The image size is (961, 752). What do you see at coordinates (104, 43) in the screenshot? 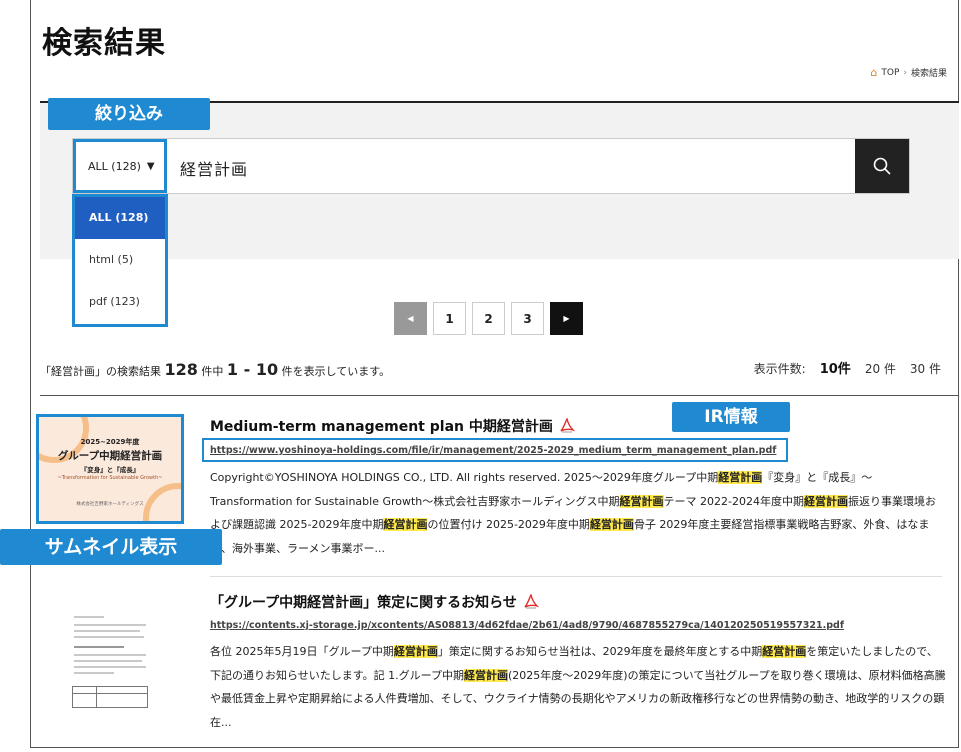
I see `page-title: 検索結果` at bounding box center [104, 43].